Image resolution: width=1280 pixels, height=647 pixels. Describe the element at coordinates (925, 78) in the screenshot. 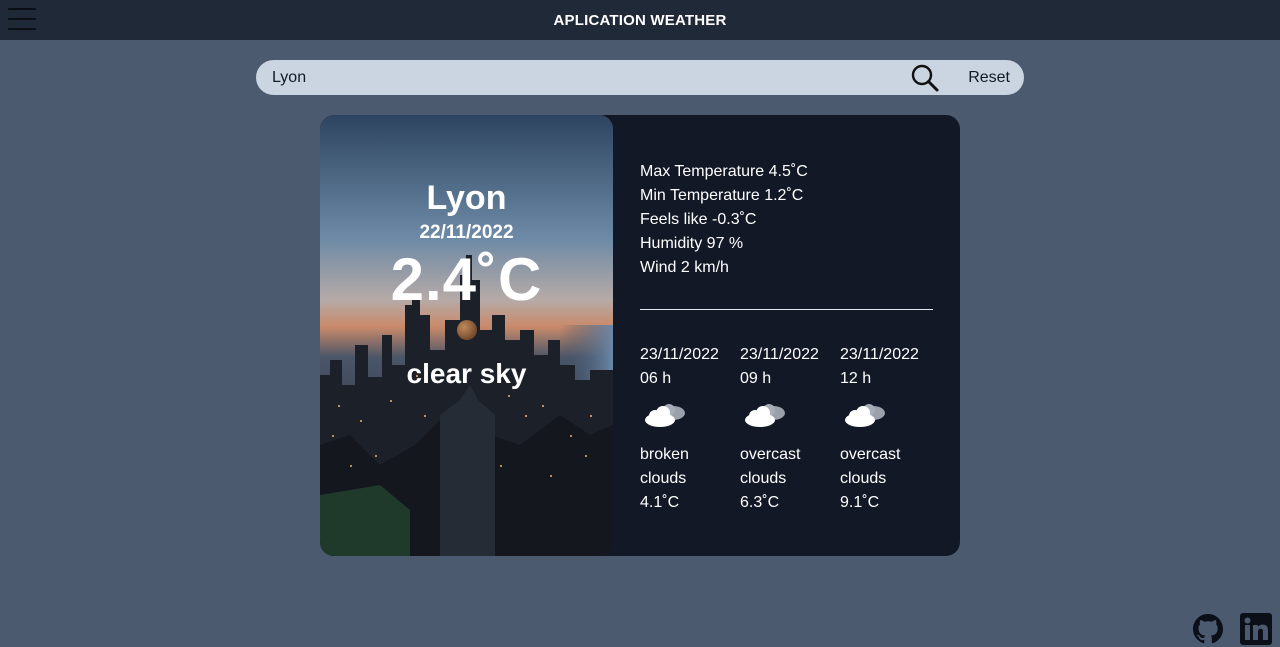

I see `search-icon` at that location.